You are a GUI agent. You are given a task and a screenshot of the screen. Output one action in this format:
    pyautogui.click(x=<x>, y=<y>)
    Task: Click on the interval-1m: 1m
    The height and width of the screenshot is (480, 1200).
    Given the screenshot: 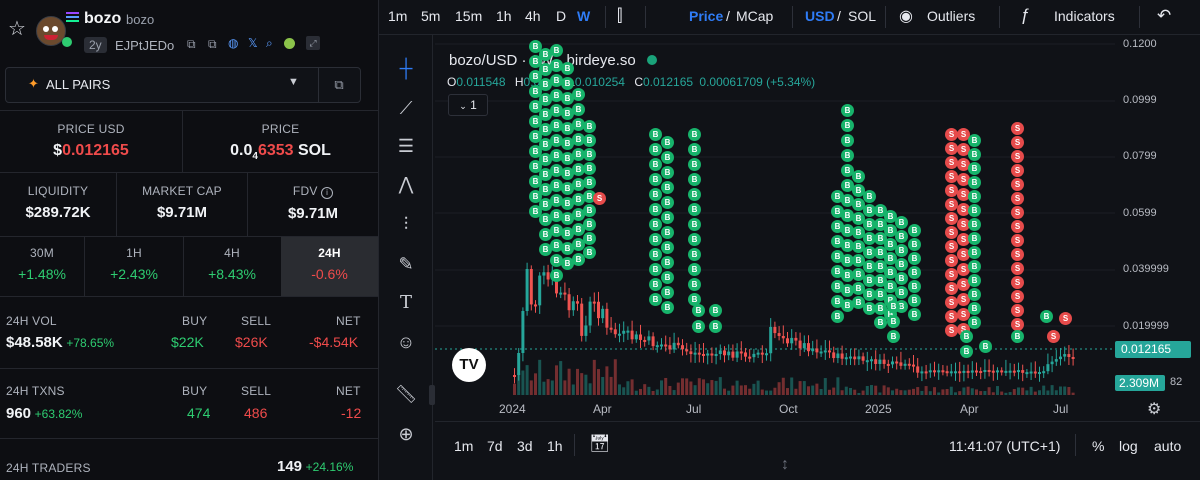 What is the action you would take?
    pyautogui.click(x=397, y=16)
    